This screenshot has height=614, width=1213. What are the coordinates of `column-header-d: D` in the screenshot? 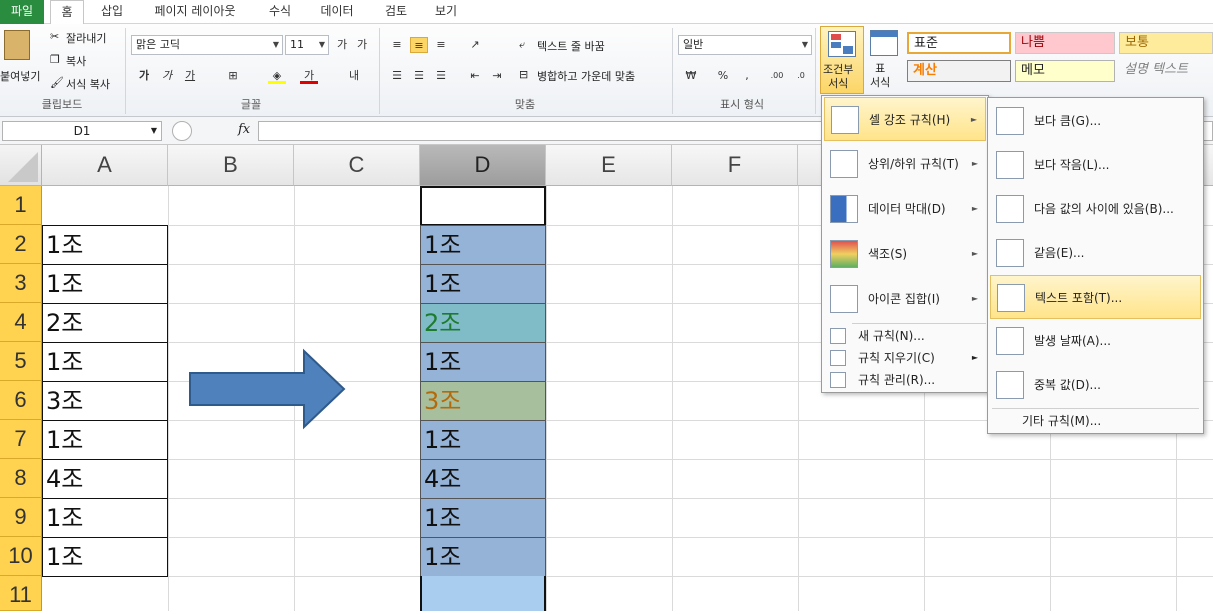 It's located at (483, 165).